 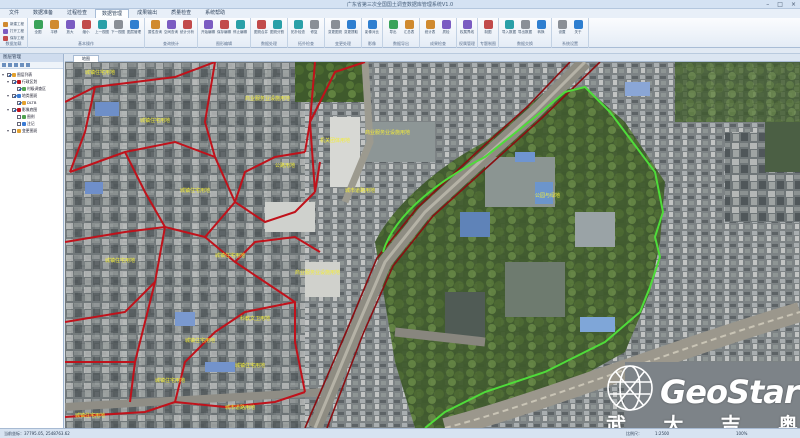 I want to click on layer-tree-item: 注记, so click(x=32, y=123).